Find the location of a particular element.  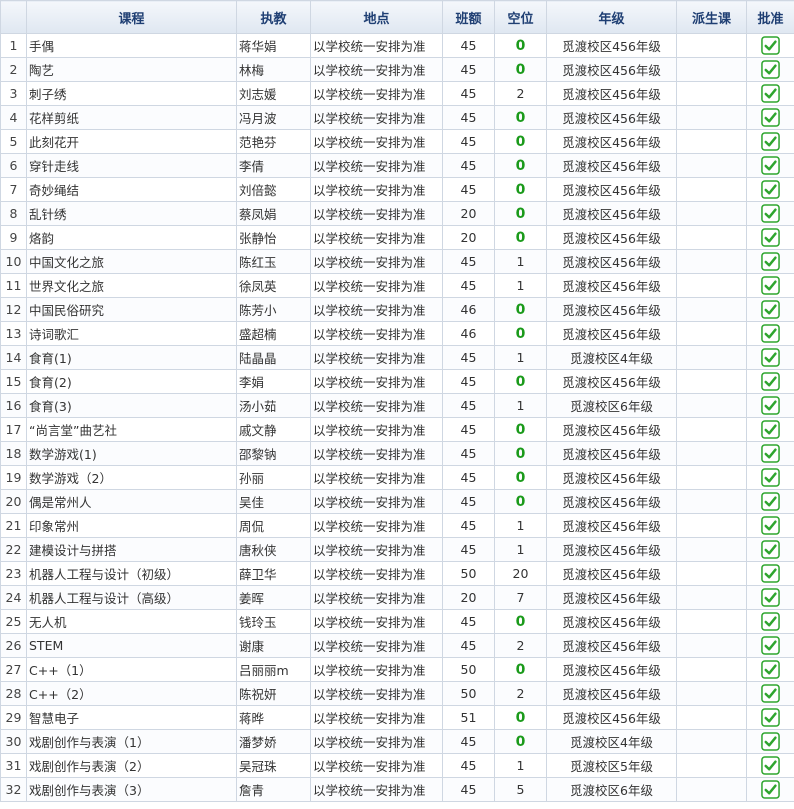

capacity: 20 is located at coordinates (468, 597).